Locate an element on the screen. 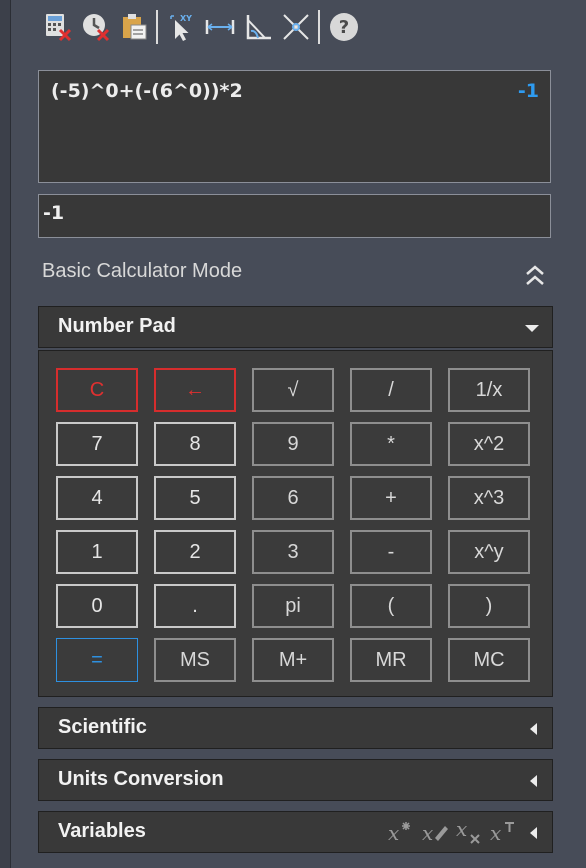 This screenshot has width=586, height=868. toolbar: XY ? is located at coordinates (202, 27).